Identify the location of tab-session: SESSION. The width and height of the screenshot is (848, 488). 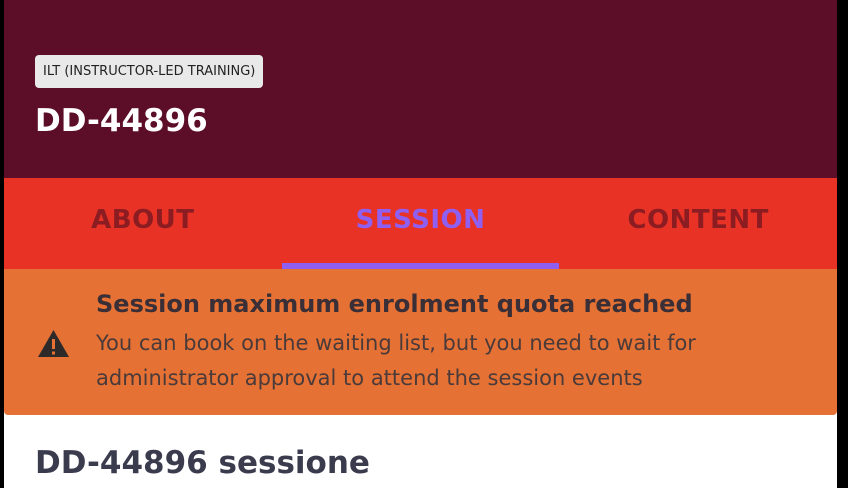
(420, 223).